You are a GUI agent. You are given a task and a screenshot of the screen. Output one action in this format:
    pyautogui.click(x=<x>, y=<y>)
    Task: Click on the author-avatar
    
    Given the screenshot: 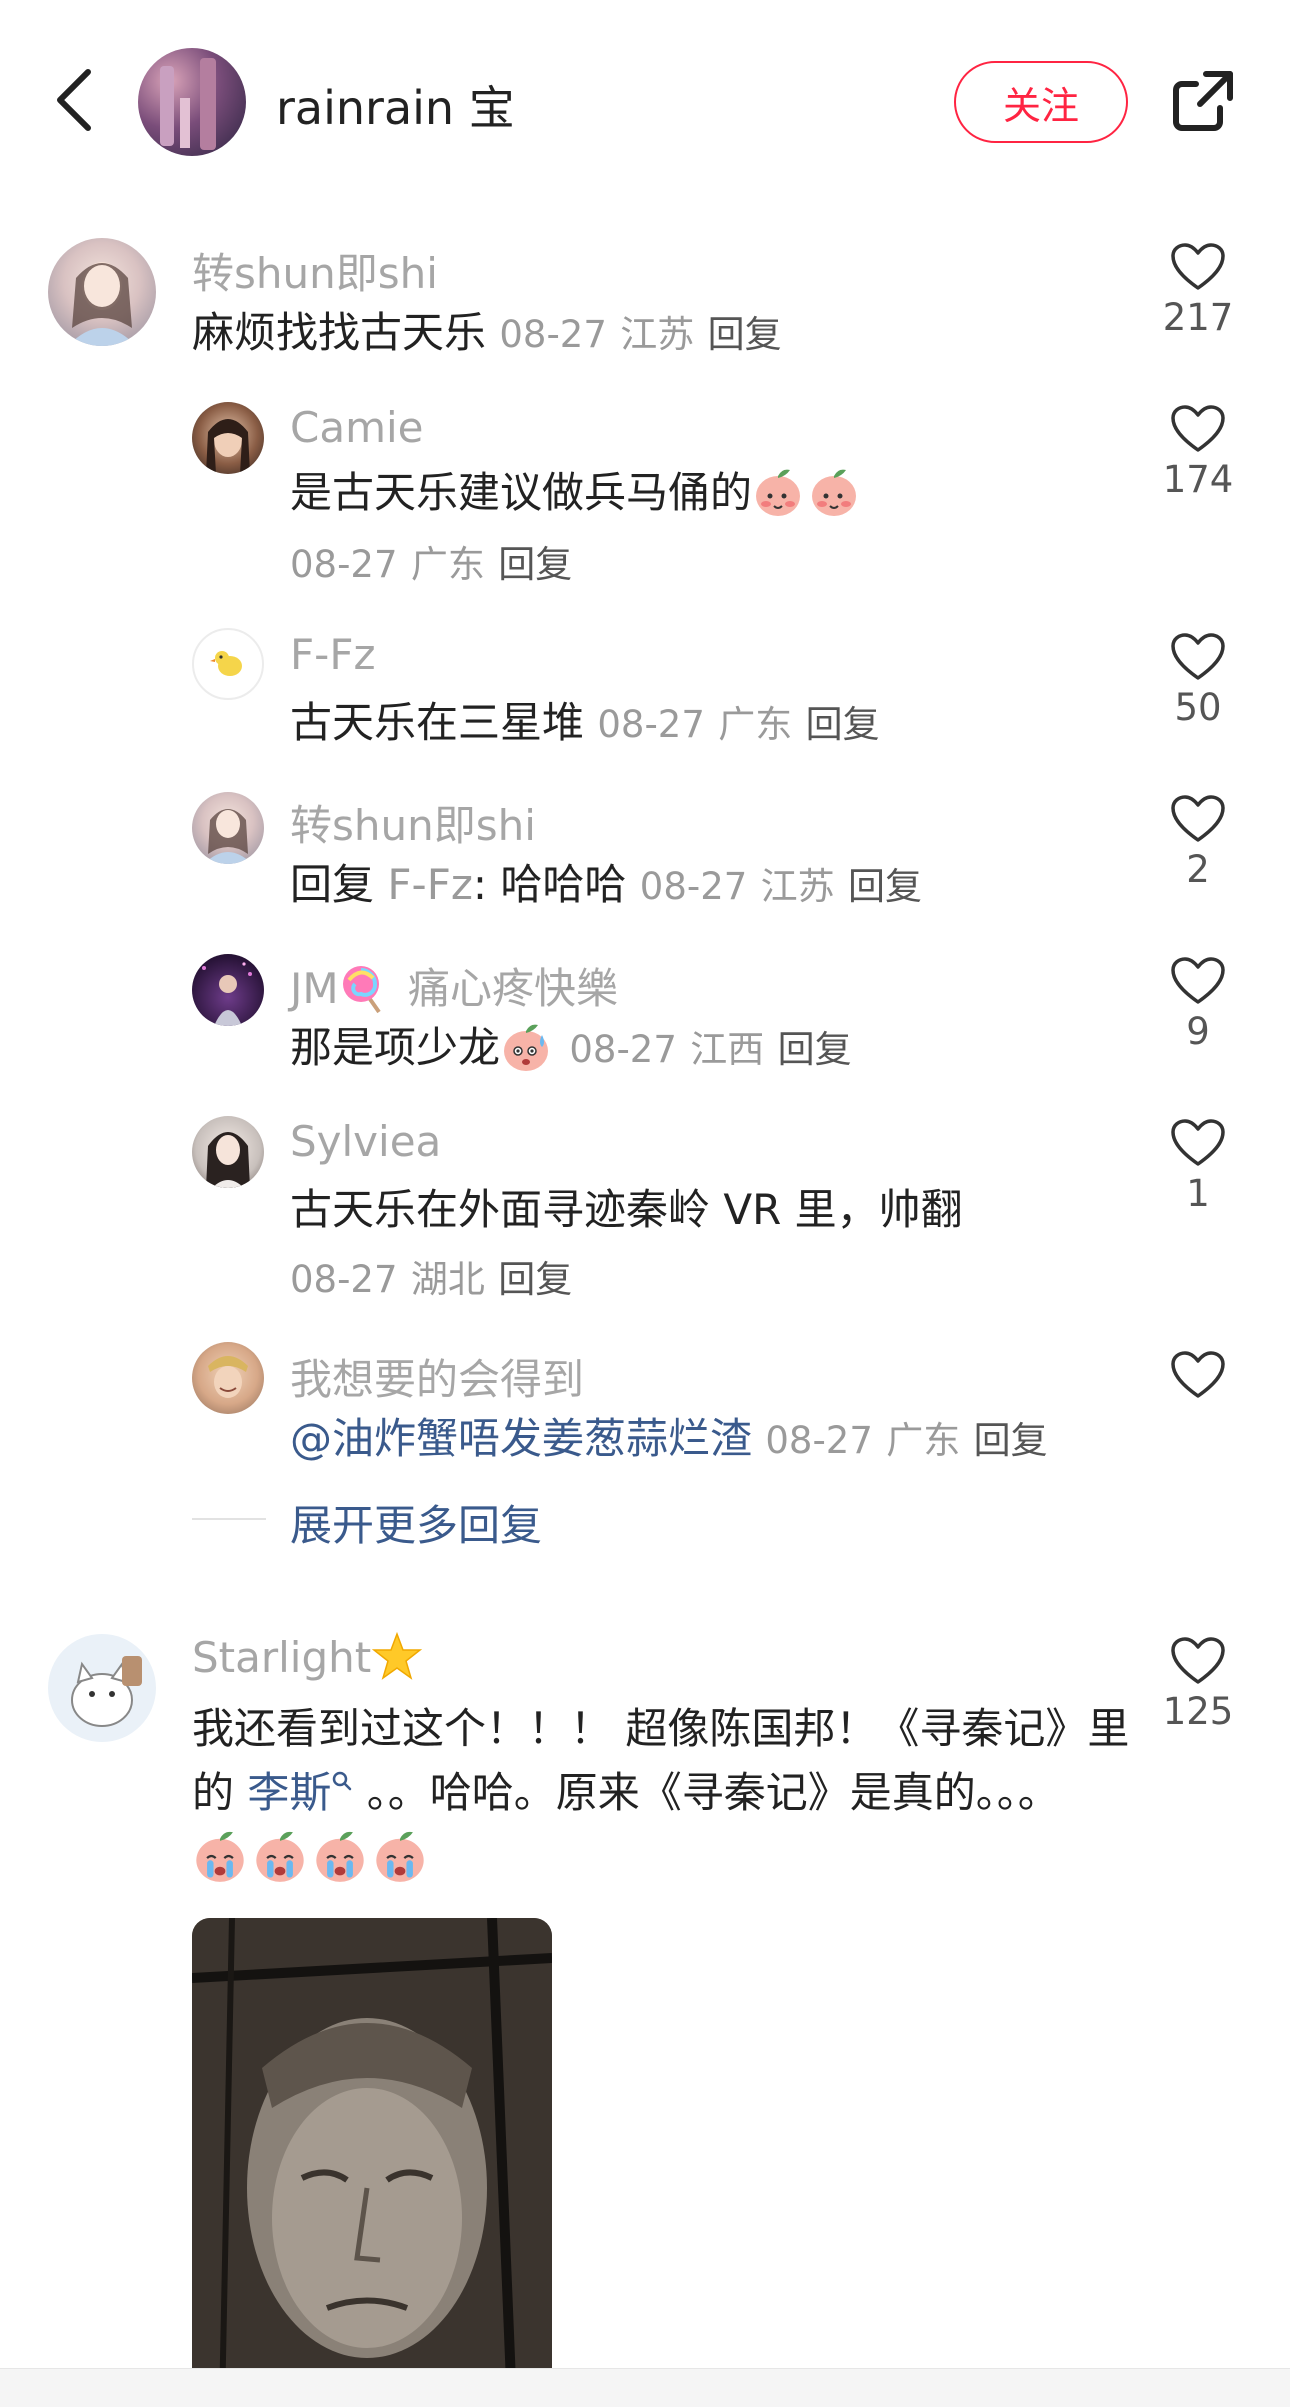 What is the action you would take?
    pyautogui.click(x=192, y=102)
    